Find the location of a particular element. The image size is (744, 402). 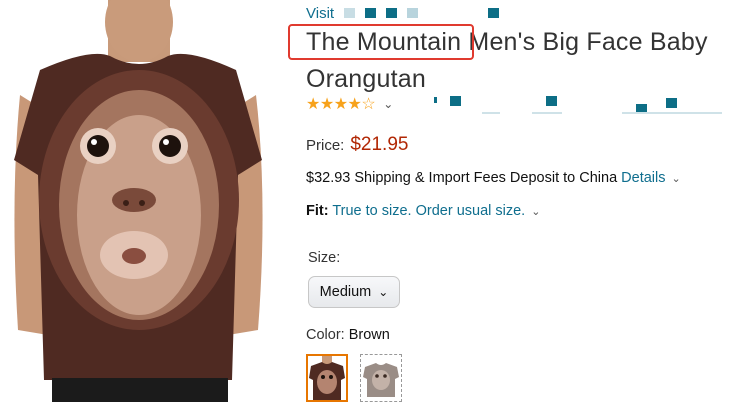

visit-store-link: Visit is located at coordinates (320, 13).